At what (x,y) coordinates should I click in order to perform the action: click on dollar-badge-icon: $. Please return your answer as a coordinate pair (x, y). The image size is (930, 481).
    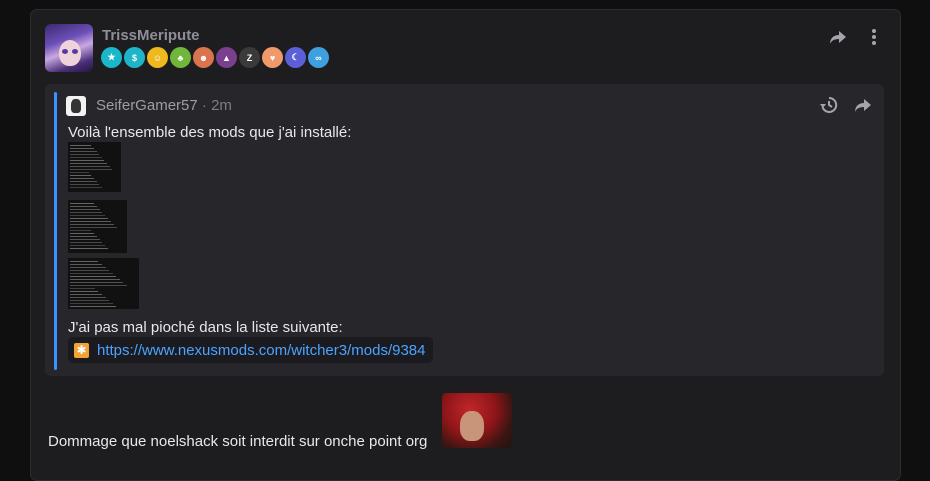
    Looking at the image, I should click on (134, 57).